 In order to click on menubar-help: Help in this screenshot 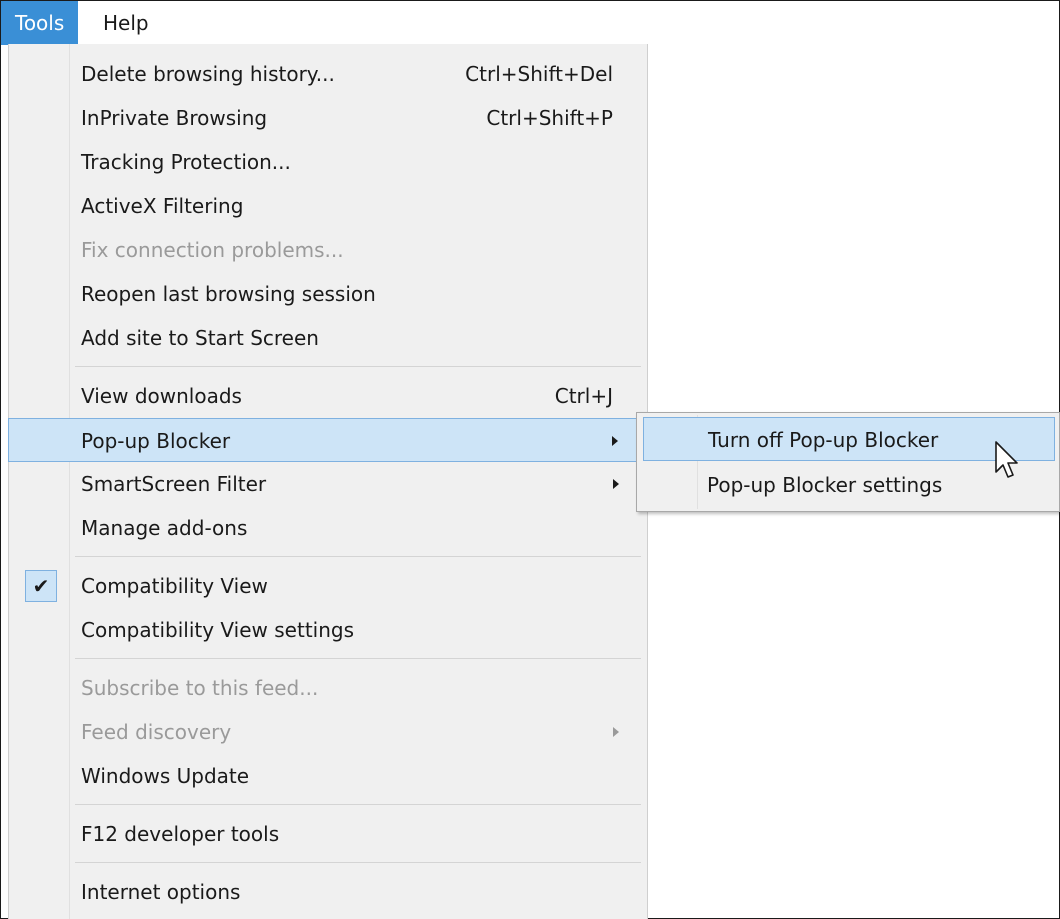, I will do `click(126, 23)`.